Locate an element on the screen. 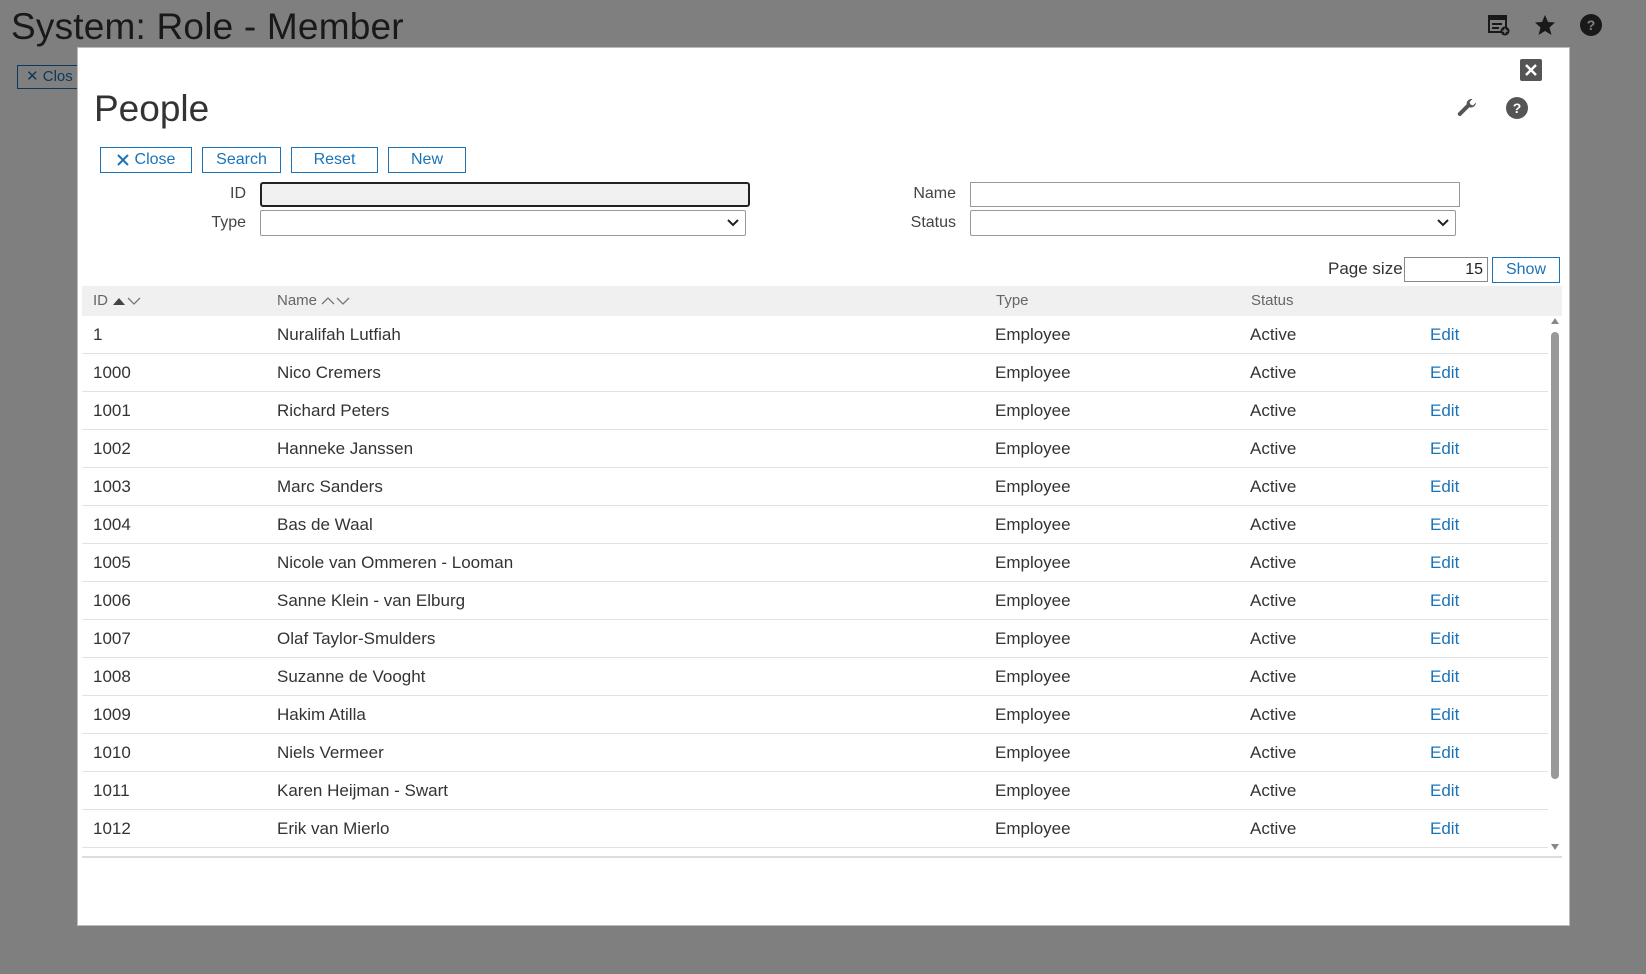 The image size is (1646, 974). table-row: 1000 Nico Cremers Employee Active Edit is located at coordinates (815, 373).